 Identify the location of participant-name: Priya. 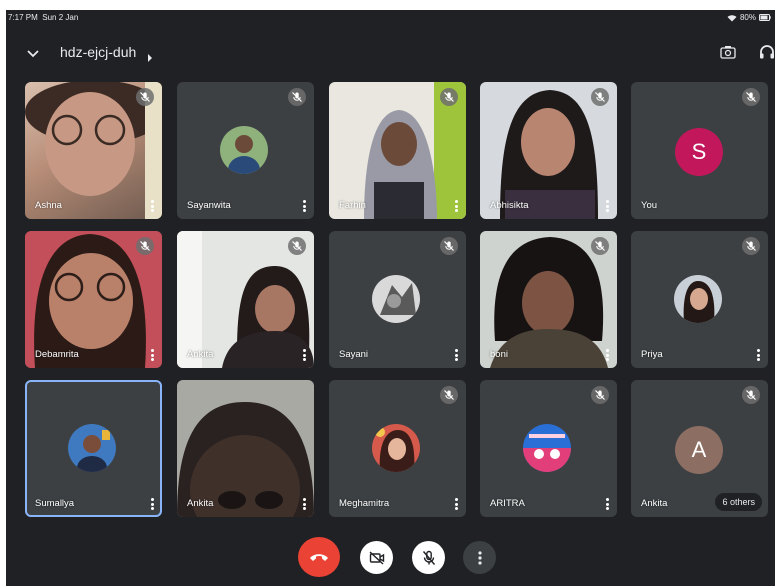
(652, 354).